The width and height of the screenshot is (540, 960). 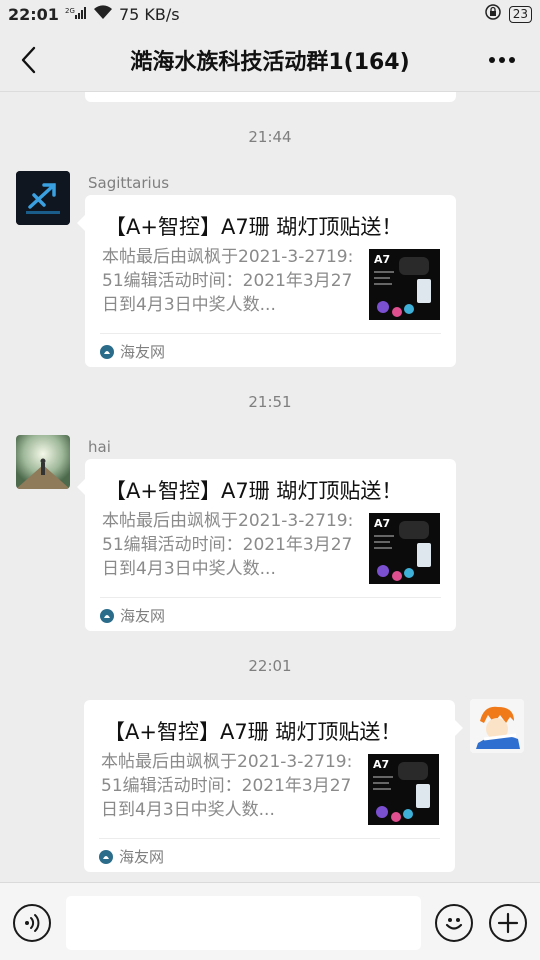 I want to click on plus-icon, so click(x=508, y=923).